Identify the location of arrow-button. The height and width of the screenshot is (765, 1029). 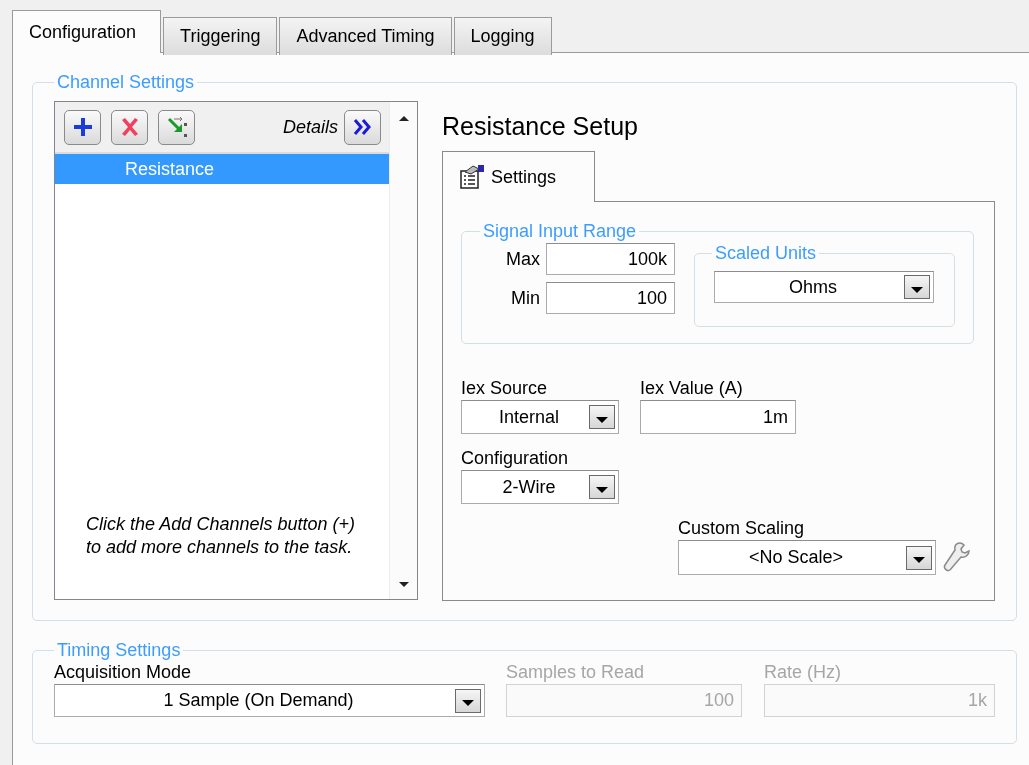
(176, 127).